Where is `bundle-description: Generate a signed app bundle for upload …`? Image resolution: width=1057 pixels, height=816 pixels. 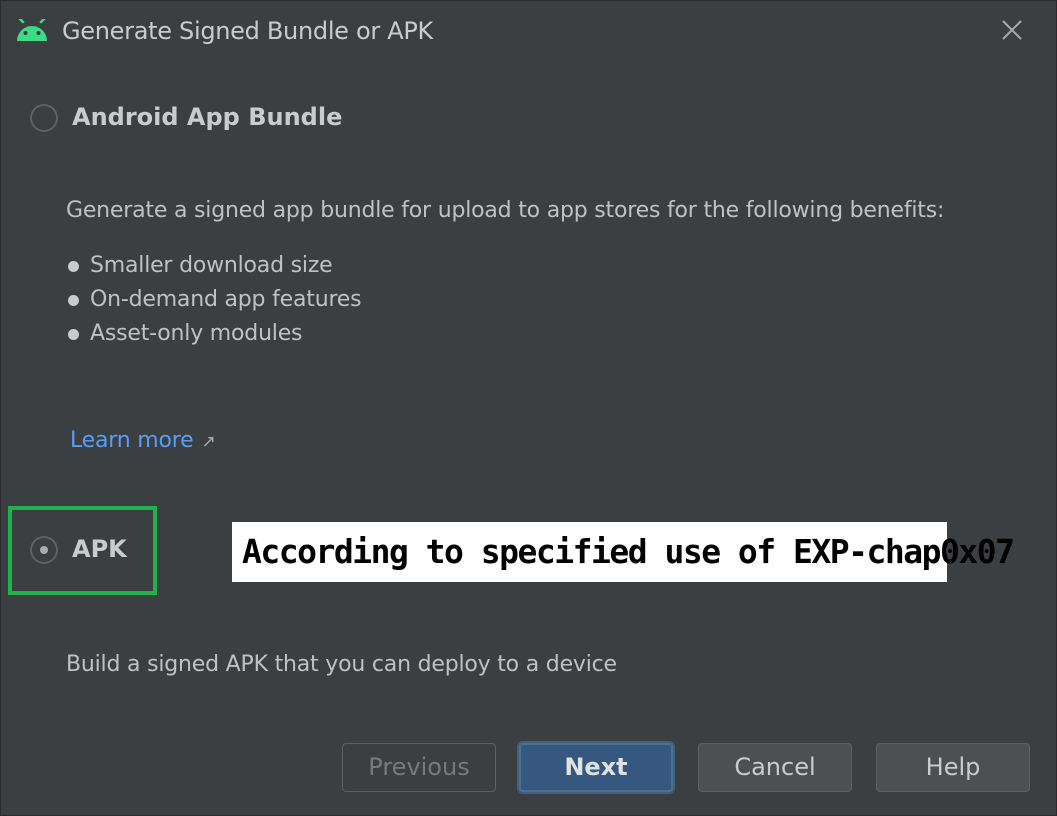 bundle-description: Generate a signed app bundle for upload … is located at coordinates (505, 210).